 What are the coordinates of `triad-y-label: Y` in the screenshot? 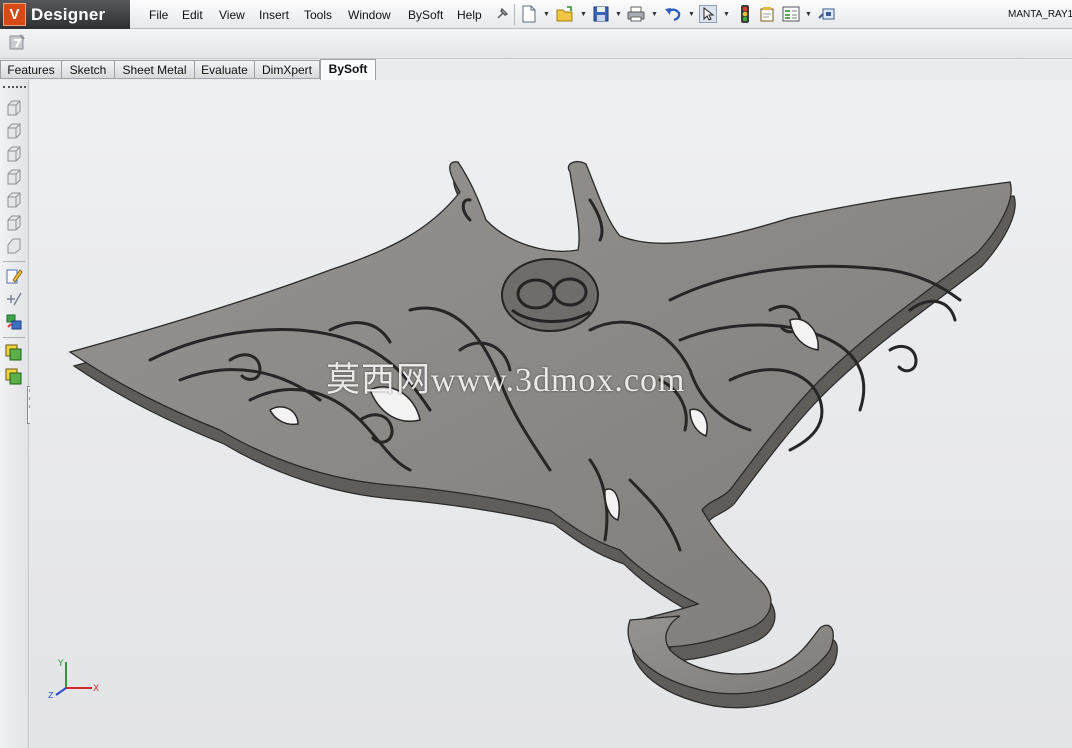 It's located at (60, 664).